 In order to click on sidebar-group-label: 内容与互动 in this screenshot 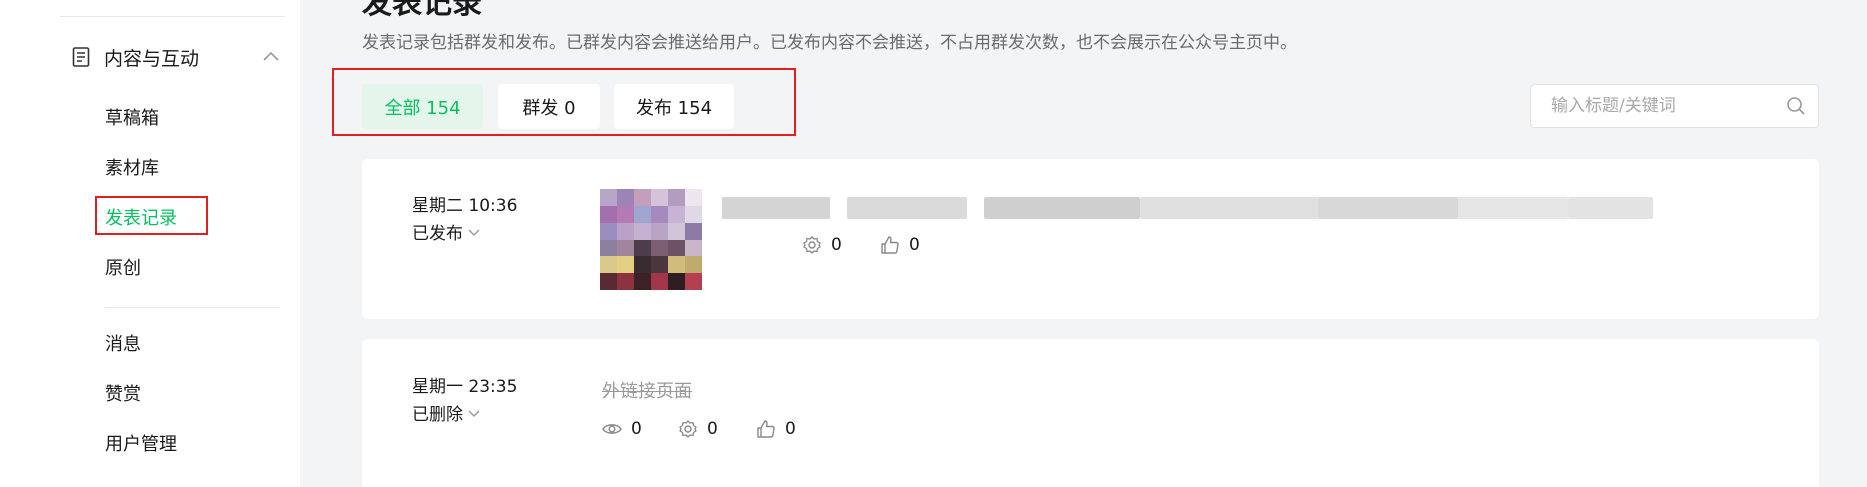, I will do `click(152, 58)`.